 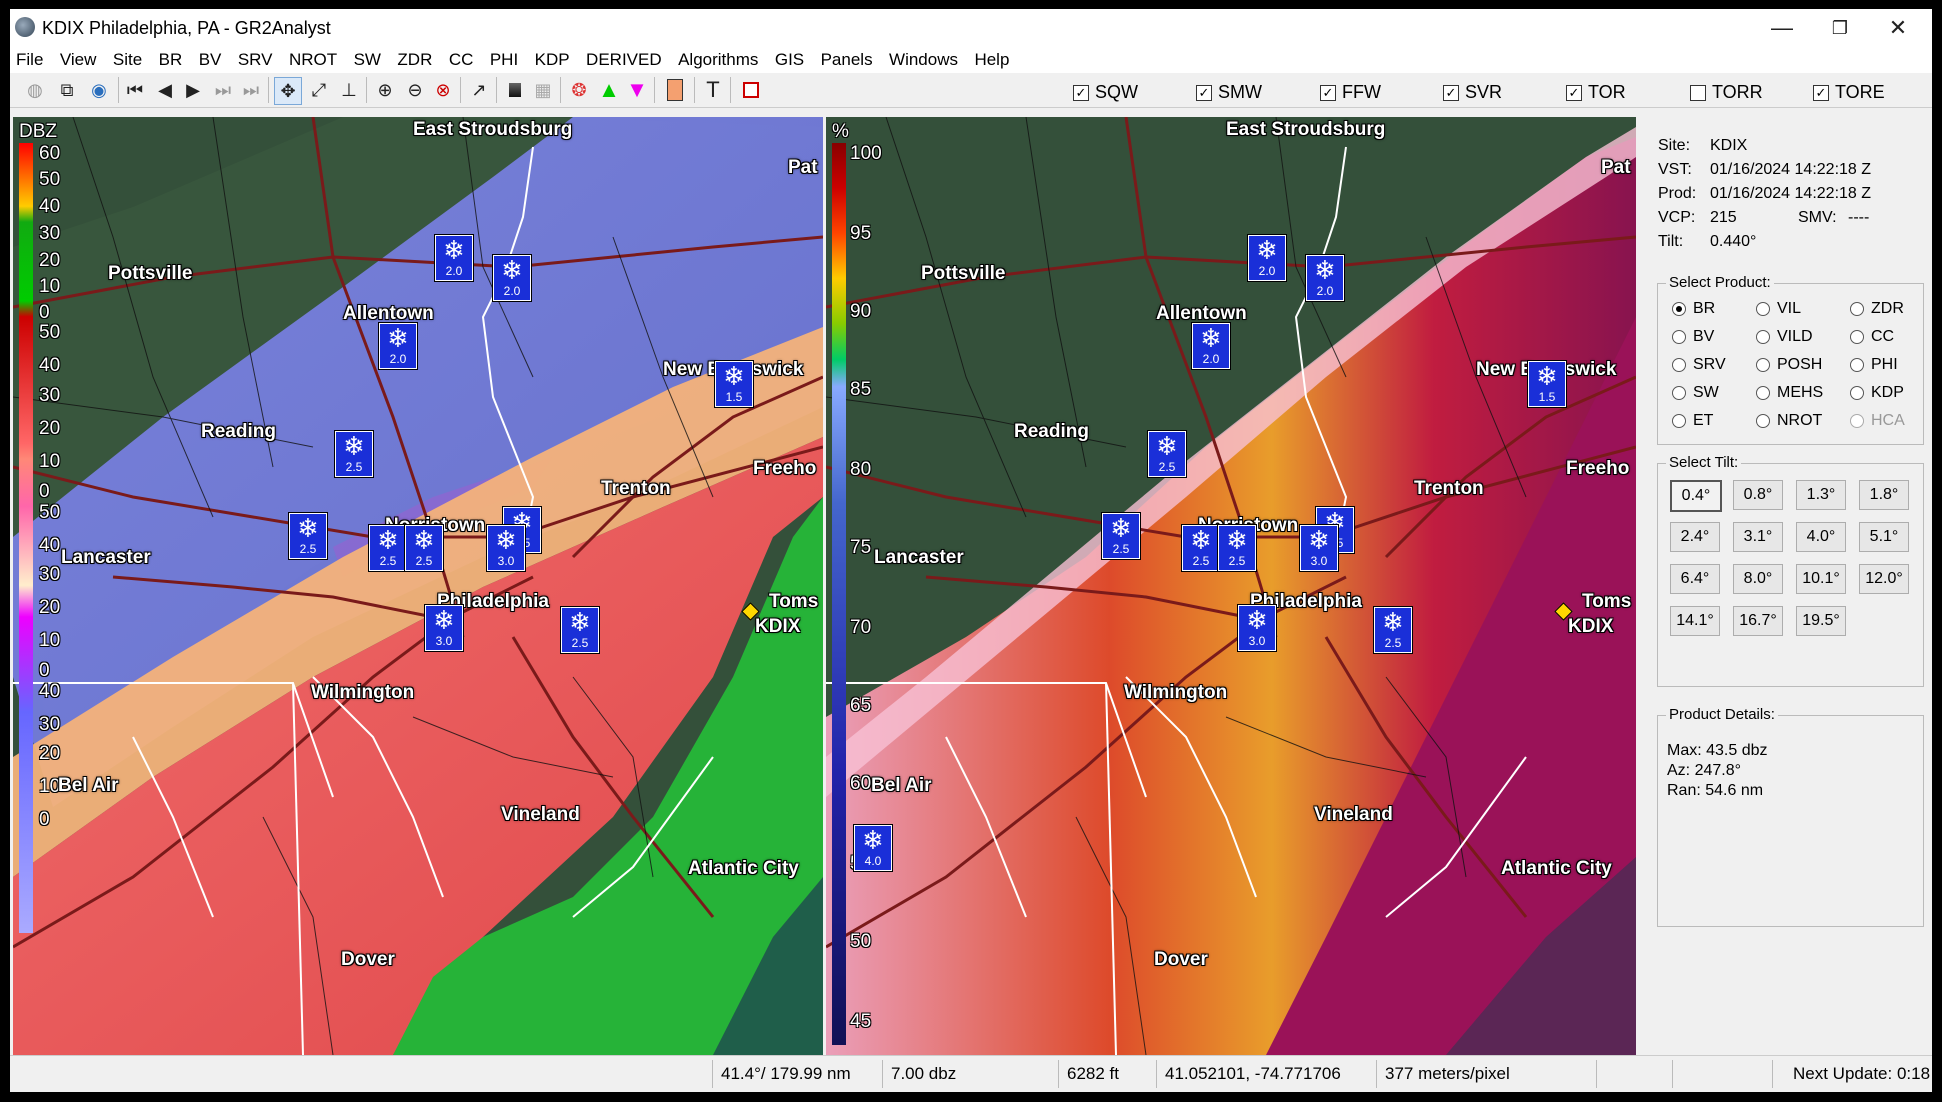 I want to click on menu-phi: PHI, so click(x=504, y=58).